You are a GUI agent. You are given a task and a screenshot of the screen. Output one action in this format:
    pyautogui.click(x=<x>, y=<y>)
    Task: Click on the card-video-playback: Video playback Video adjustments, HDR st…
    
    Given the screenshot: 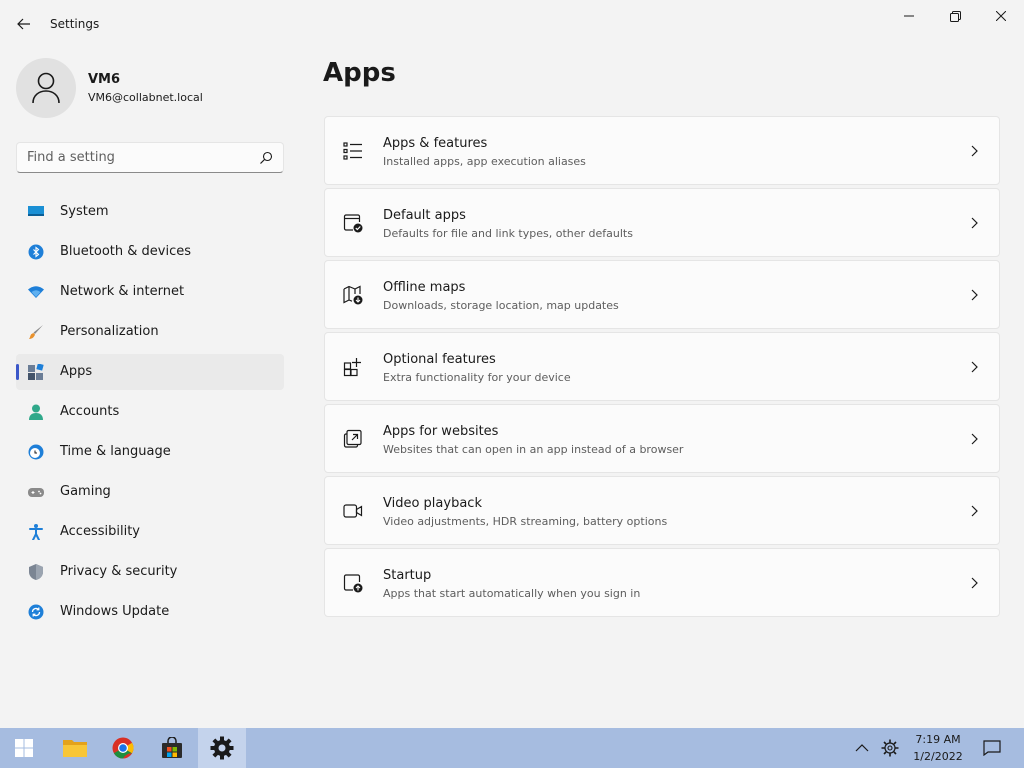 What is the action you would take?
    pyautogui.click(x=662, y=510)
    